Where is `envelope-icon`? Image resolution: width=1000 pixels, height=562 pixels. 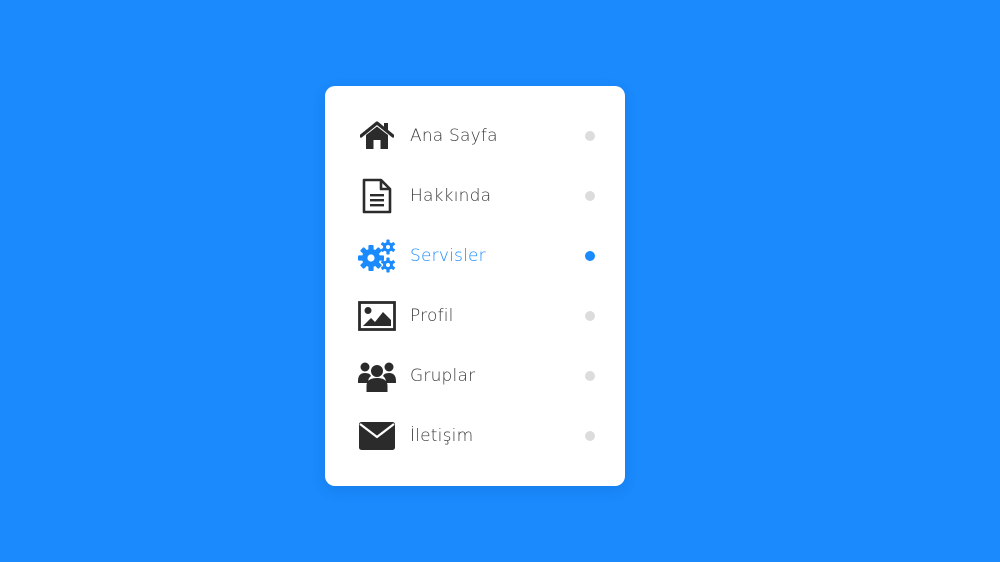
envelope-icon is located at coordinates (377, 436).